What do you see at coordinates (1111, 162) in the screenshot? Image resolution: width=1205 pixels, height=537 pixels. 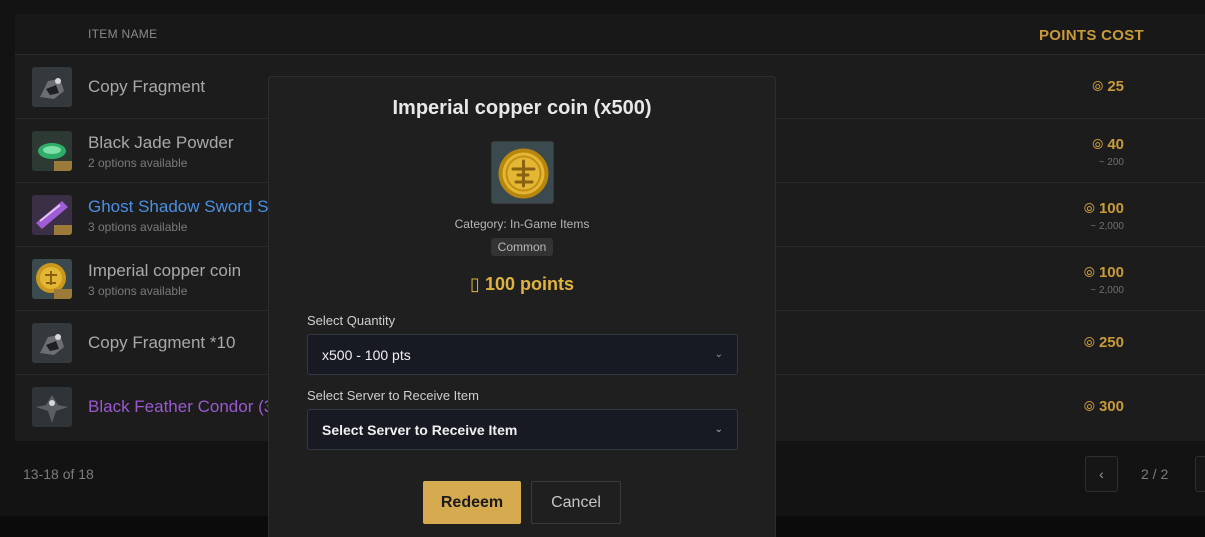 I see `approx-value: ~ 200` at bounding box center [1111, 162].